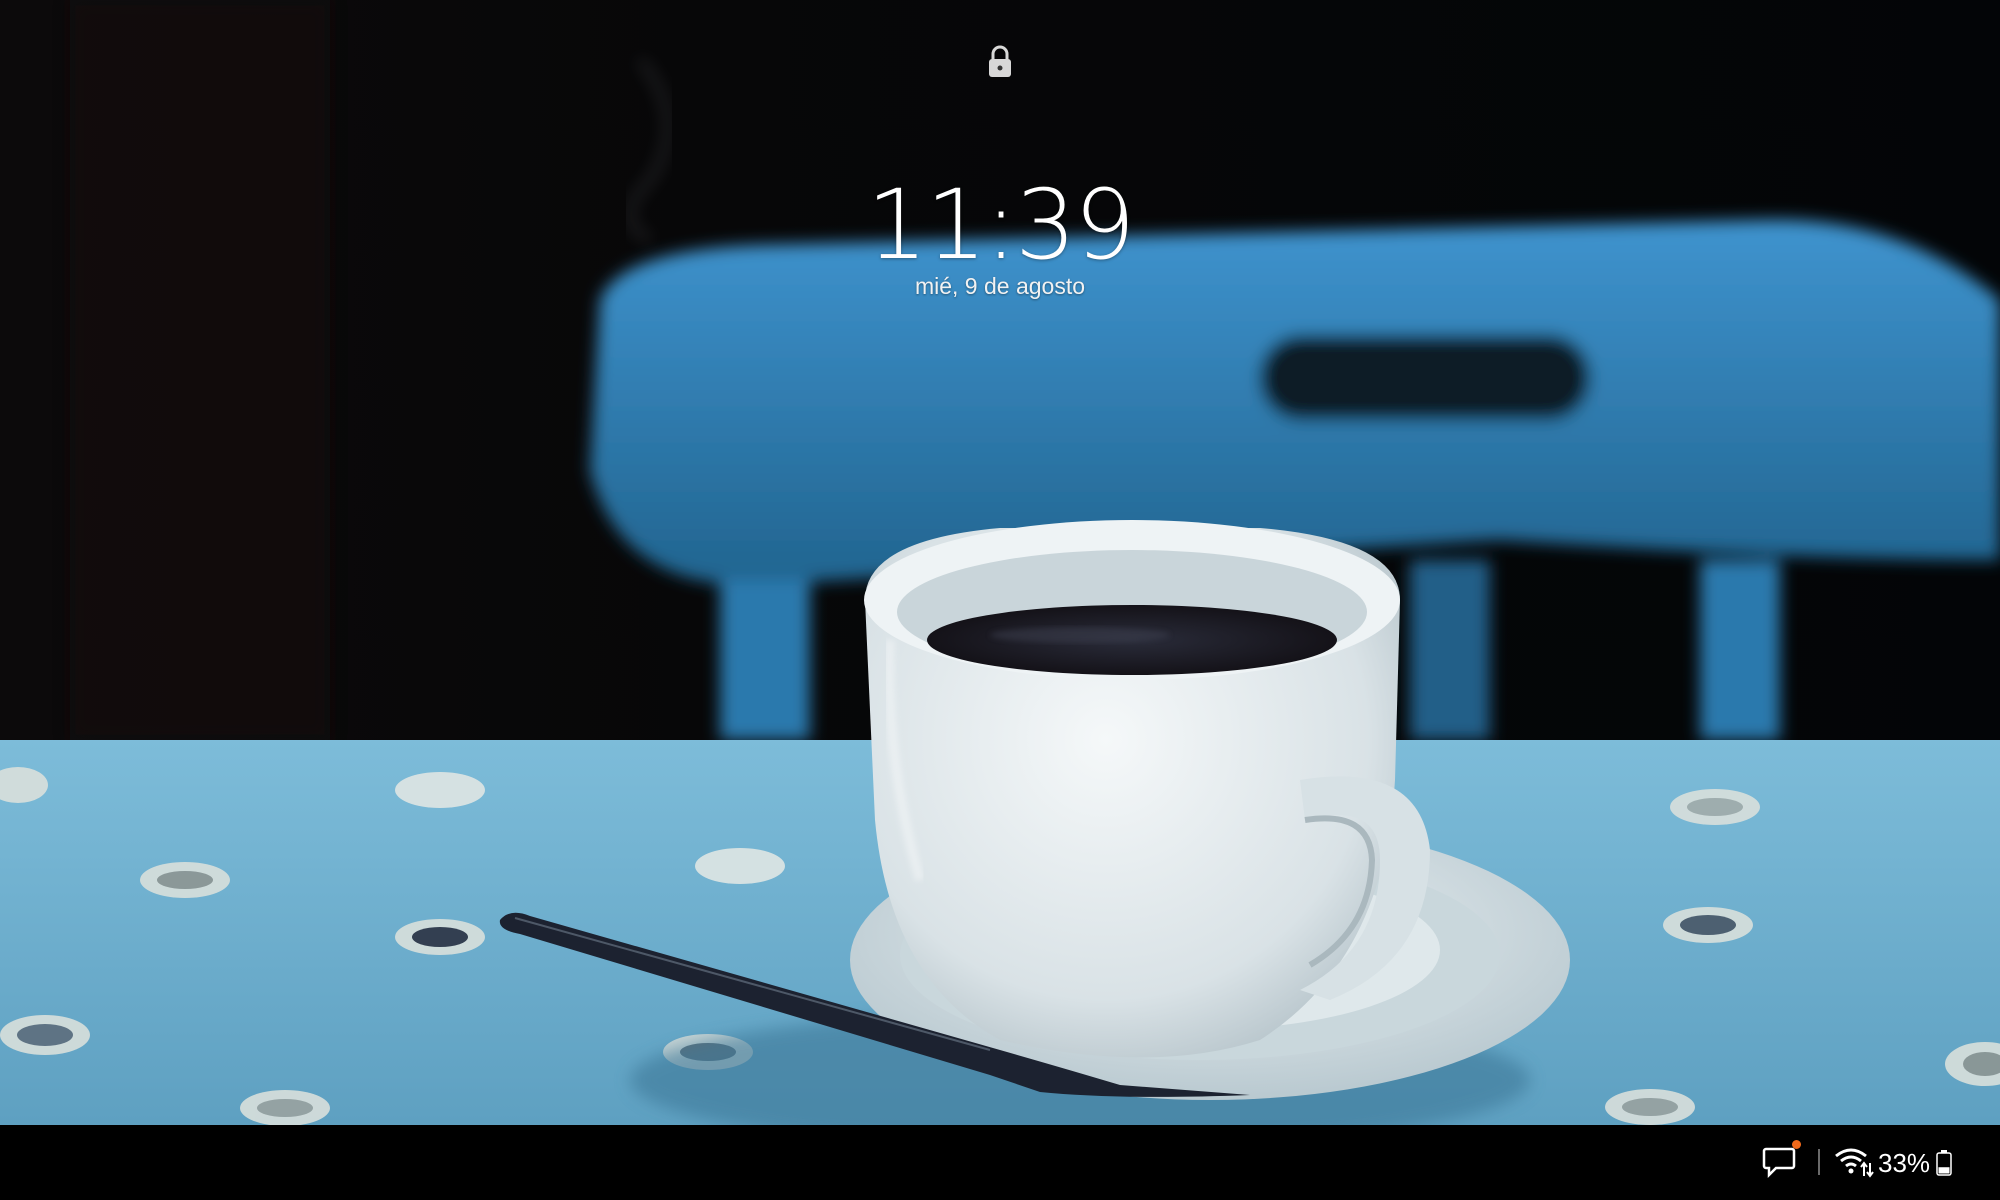 This screenshot has height=1200, width=2000. I want to click on wifi-data-icon, so click(1854, 1163).